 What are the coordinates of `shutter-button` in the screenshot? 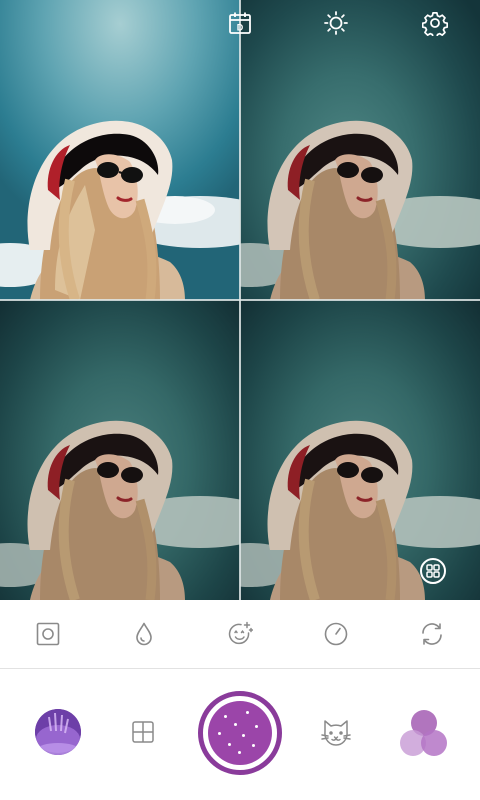 It's located at (240, 733).